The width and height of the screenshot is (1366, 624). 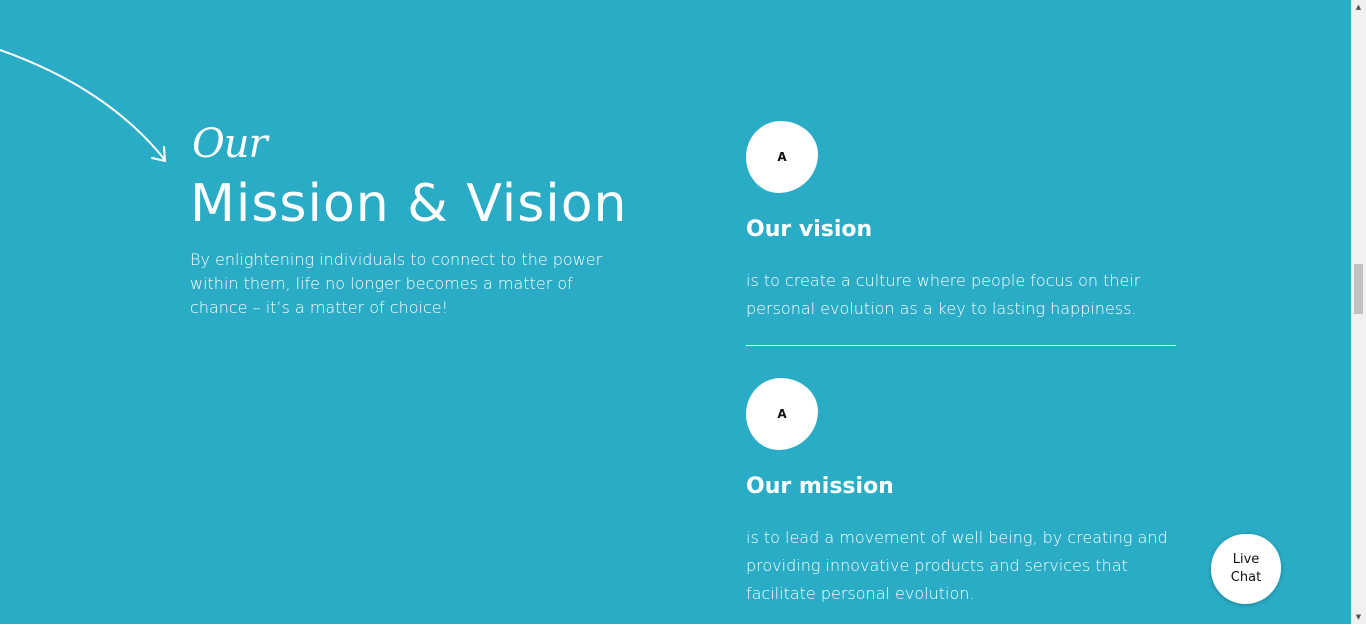 What do you see at coordinates (1358, 289) in the screenshot?
I see `scrollbar-thumb` at bounding box center [1358, 289].